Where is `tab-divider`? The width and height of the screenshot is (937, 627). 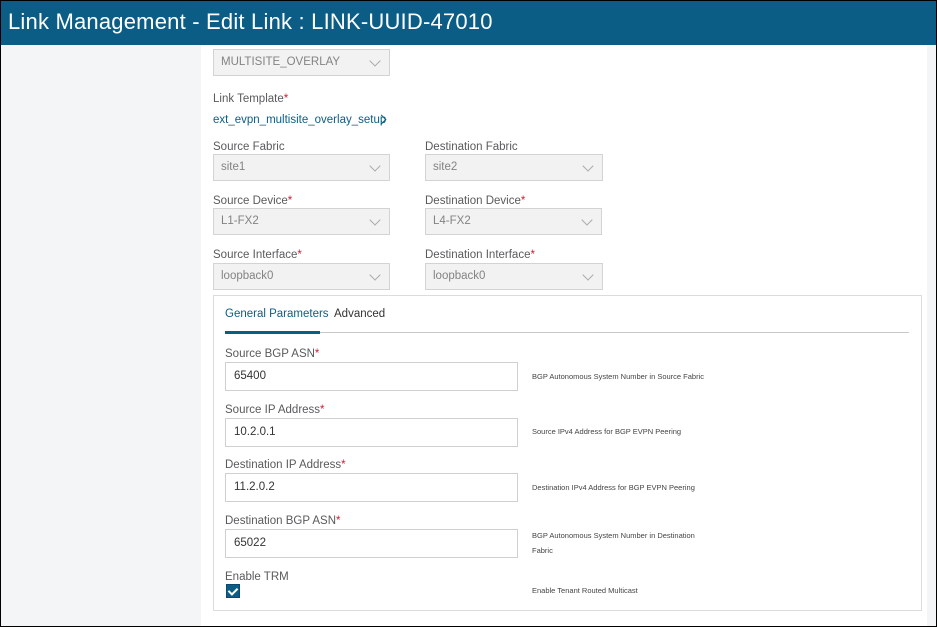 tab-divider is located at coordinates (567, 332).